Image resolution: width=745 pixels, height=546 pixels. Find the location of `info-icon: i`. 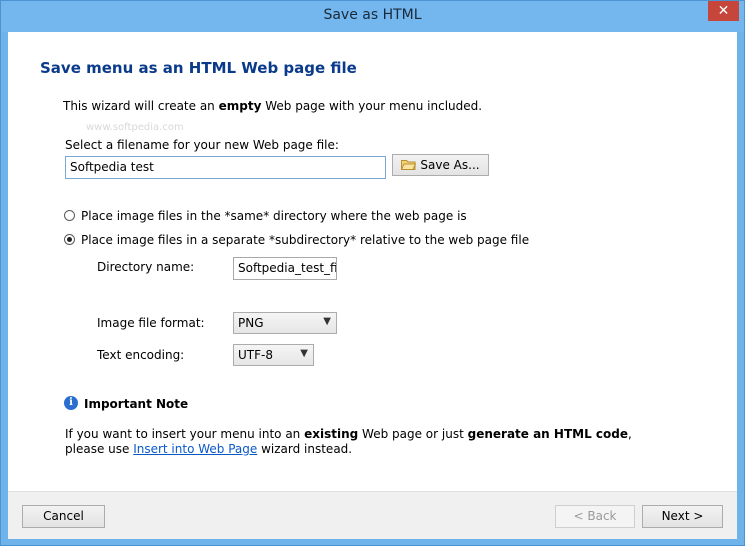

info-icon: i is located at coordinates (71, 403).